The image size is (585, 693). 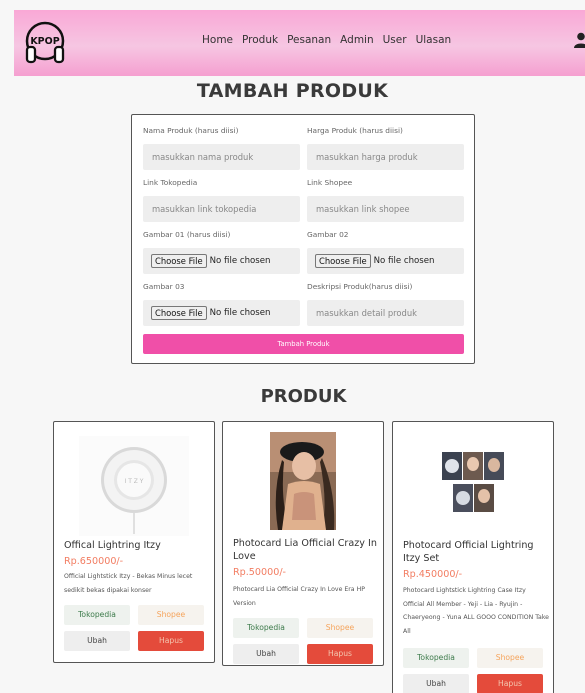 What do you see at coordinates (303, 344) in the screenshot?
I see `tambah-produk-button: Tambah Produk` at bounding box center [303, 344].